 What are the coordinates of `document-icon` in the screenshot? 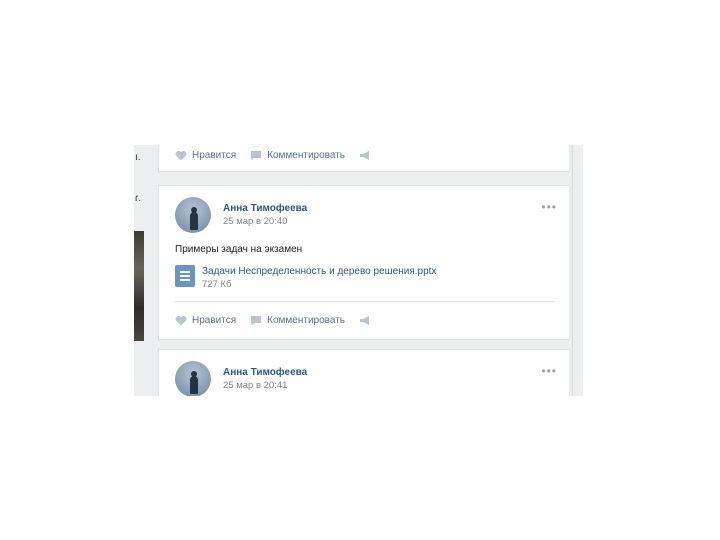 It's located at (185, 276).